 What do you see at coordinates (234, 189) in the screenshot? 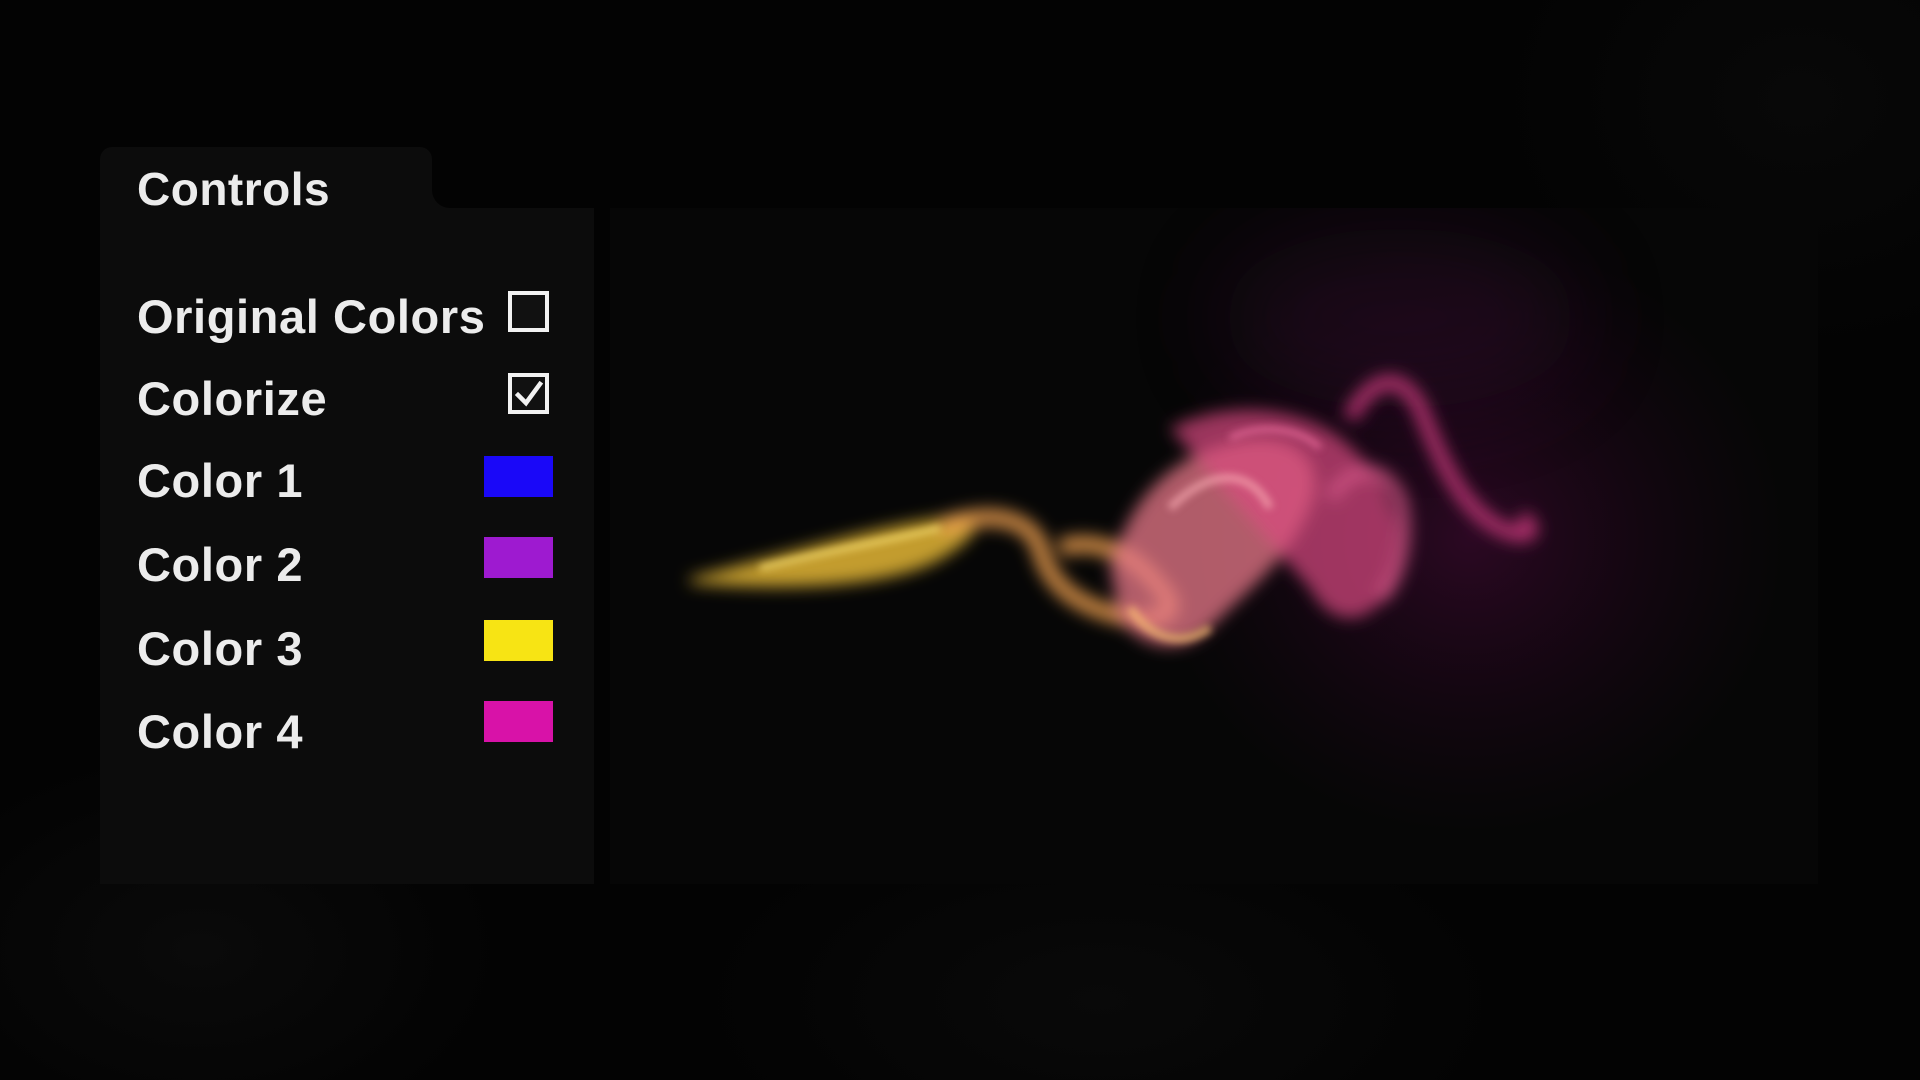
I see `panel-title: Controls` at bounding box center [234, 189].